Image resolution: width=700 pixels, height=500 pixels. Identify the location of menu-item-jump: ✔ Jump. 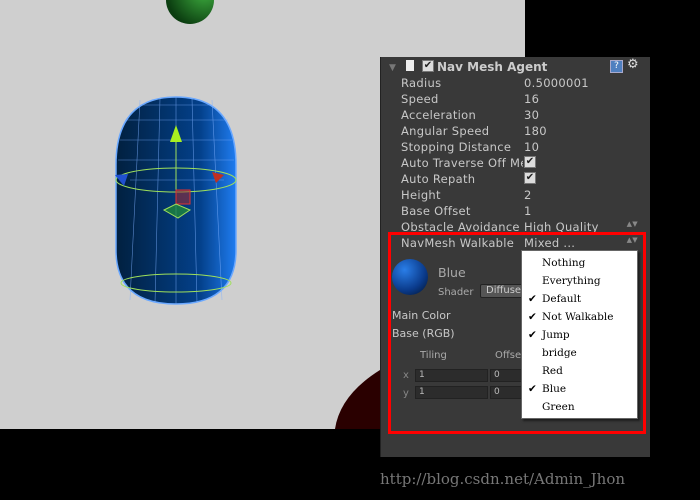
(579, 335).